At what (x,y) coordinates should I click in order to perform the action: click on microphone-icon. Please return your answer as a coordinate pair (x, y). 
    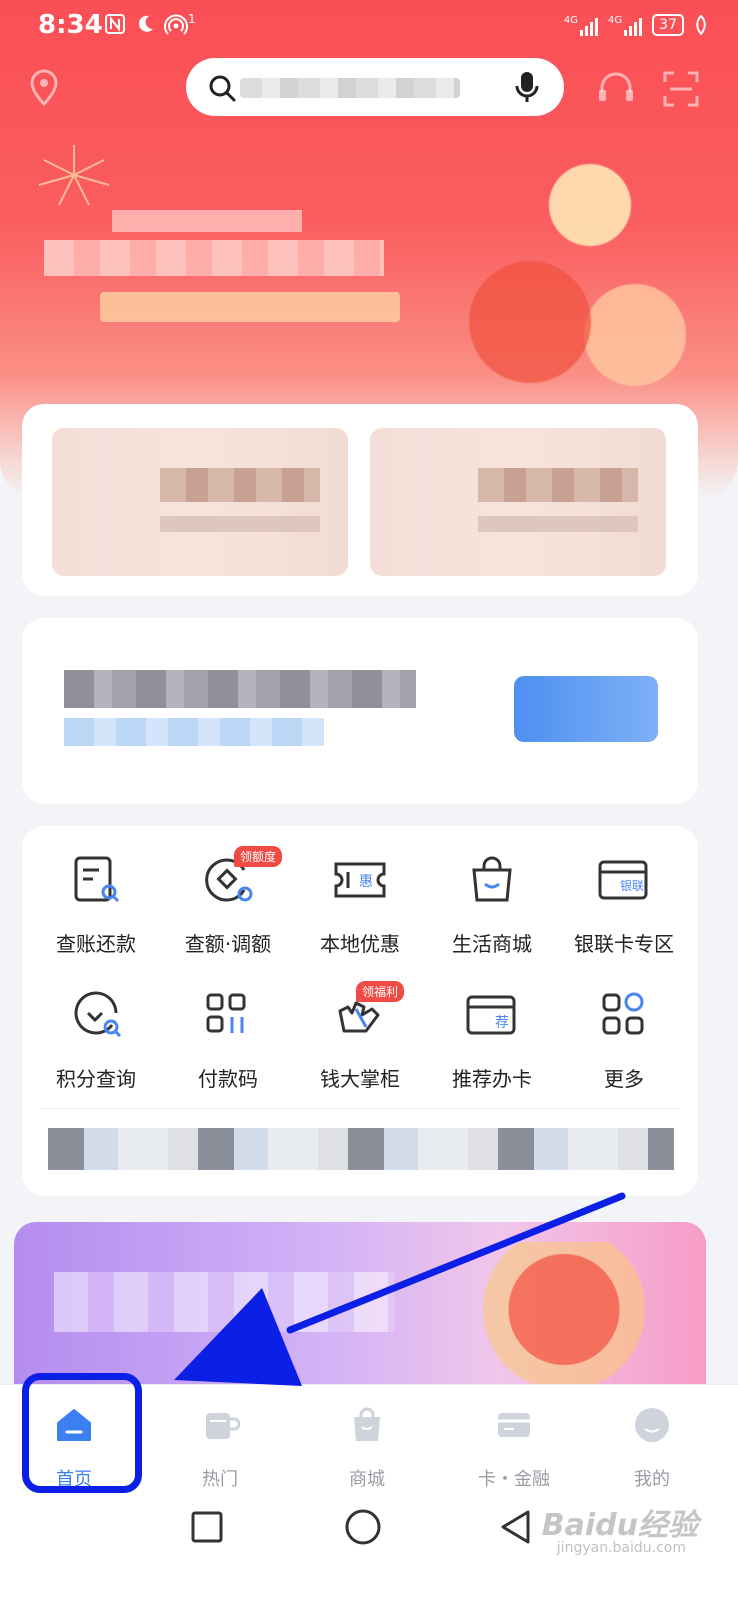
    Looking at the image, I should click on (527, 87).